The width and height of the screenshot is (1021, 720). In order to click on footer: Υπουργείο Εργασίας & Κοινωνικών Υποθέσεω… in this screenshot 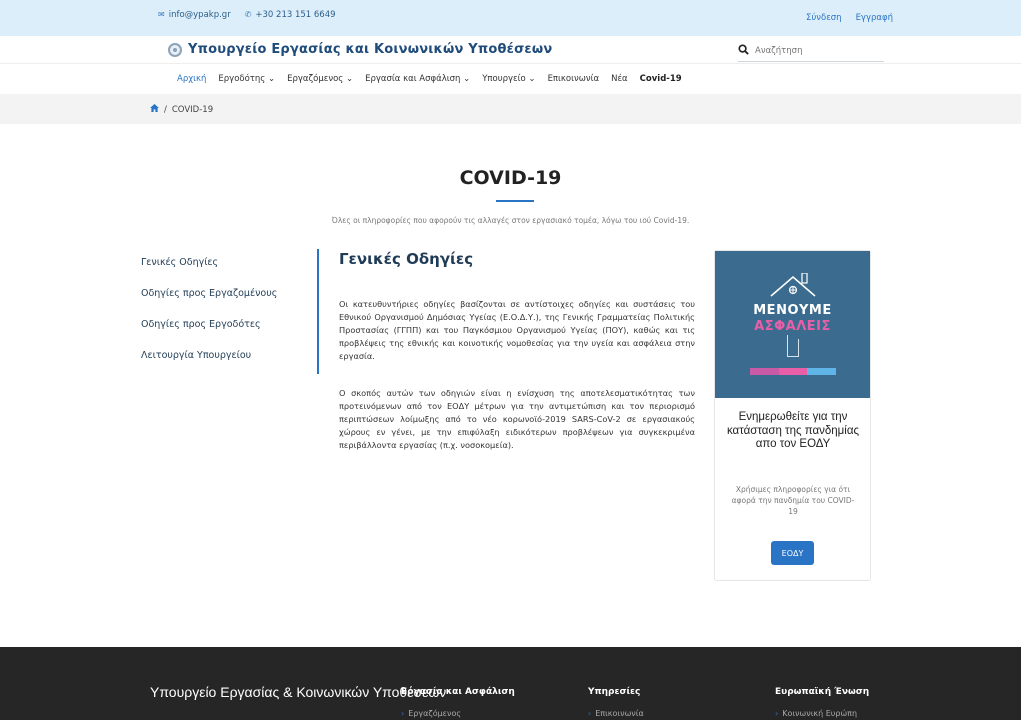, I will do `click(510, 683)`.